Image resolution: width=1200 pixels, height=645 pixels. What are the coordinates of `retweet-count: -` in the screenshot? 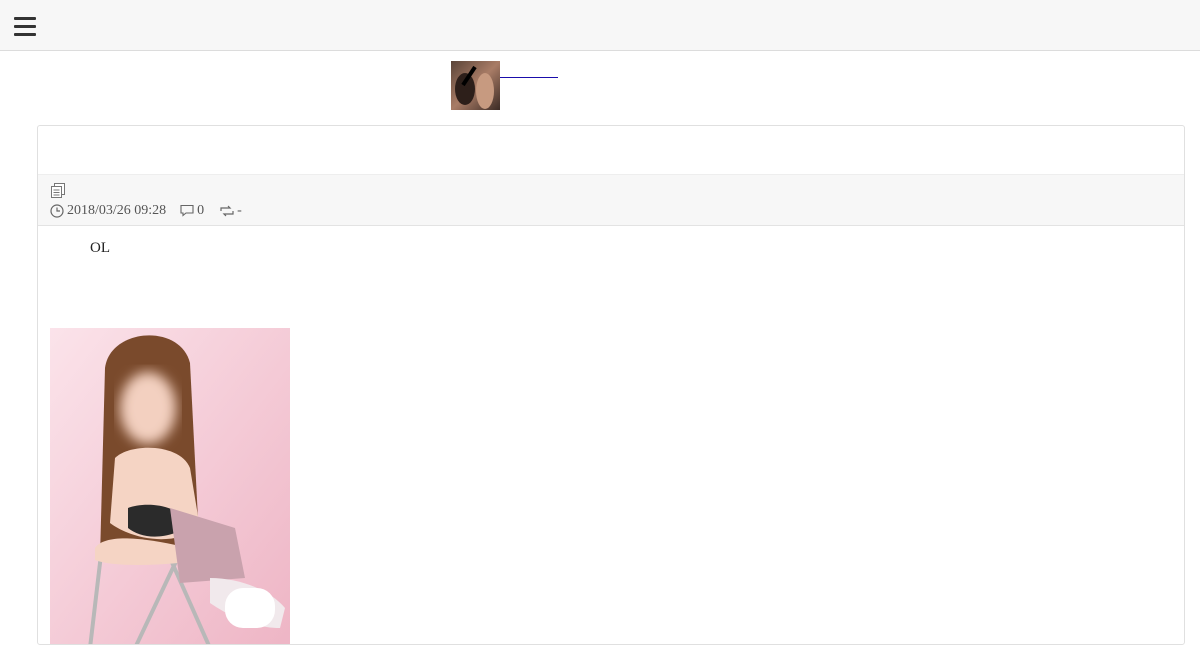 It's located at (230, 211).